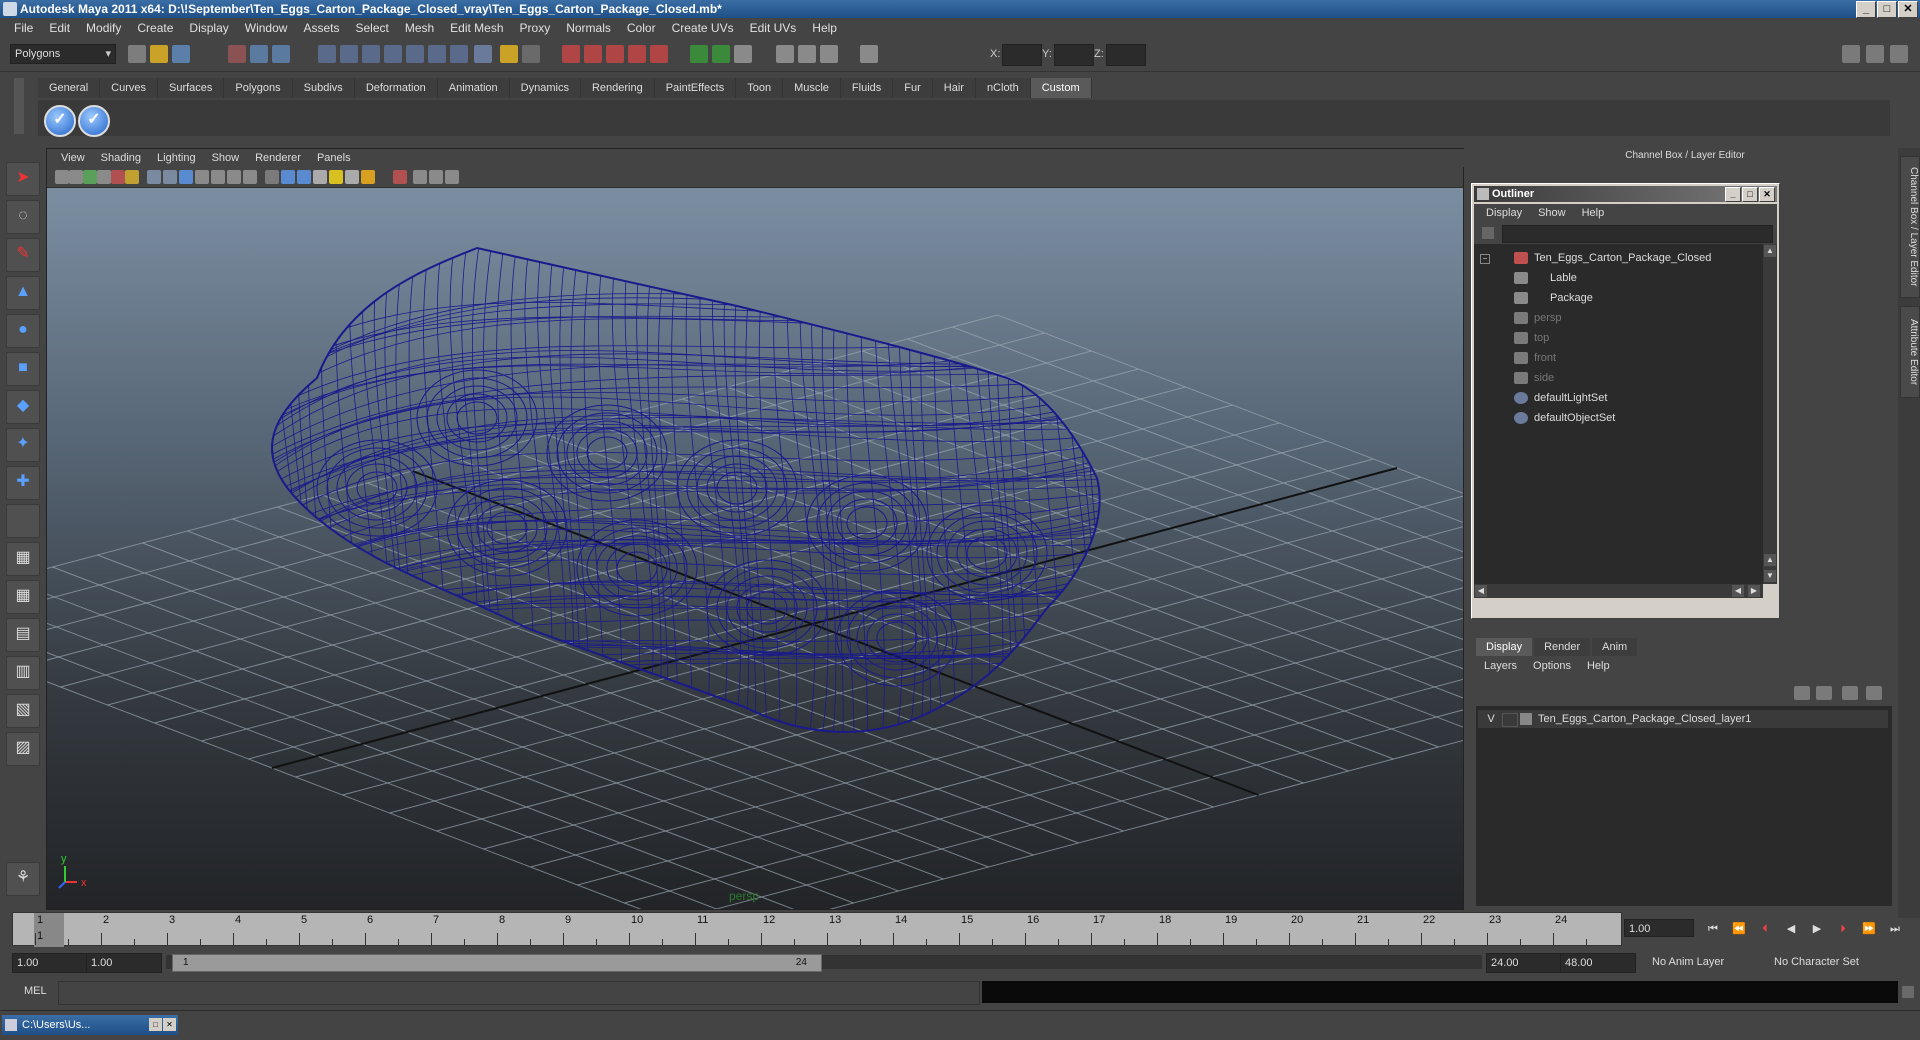 The height and width of the screenshot is (1040, 1920). What do you see at coordinates (226, 158) in the screenshot?
I see `vp-menu-show: Show` at bounding box center [226, 158].